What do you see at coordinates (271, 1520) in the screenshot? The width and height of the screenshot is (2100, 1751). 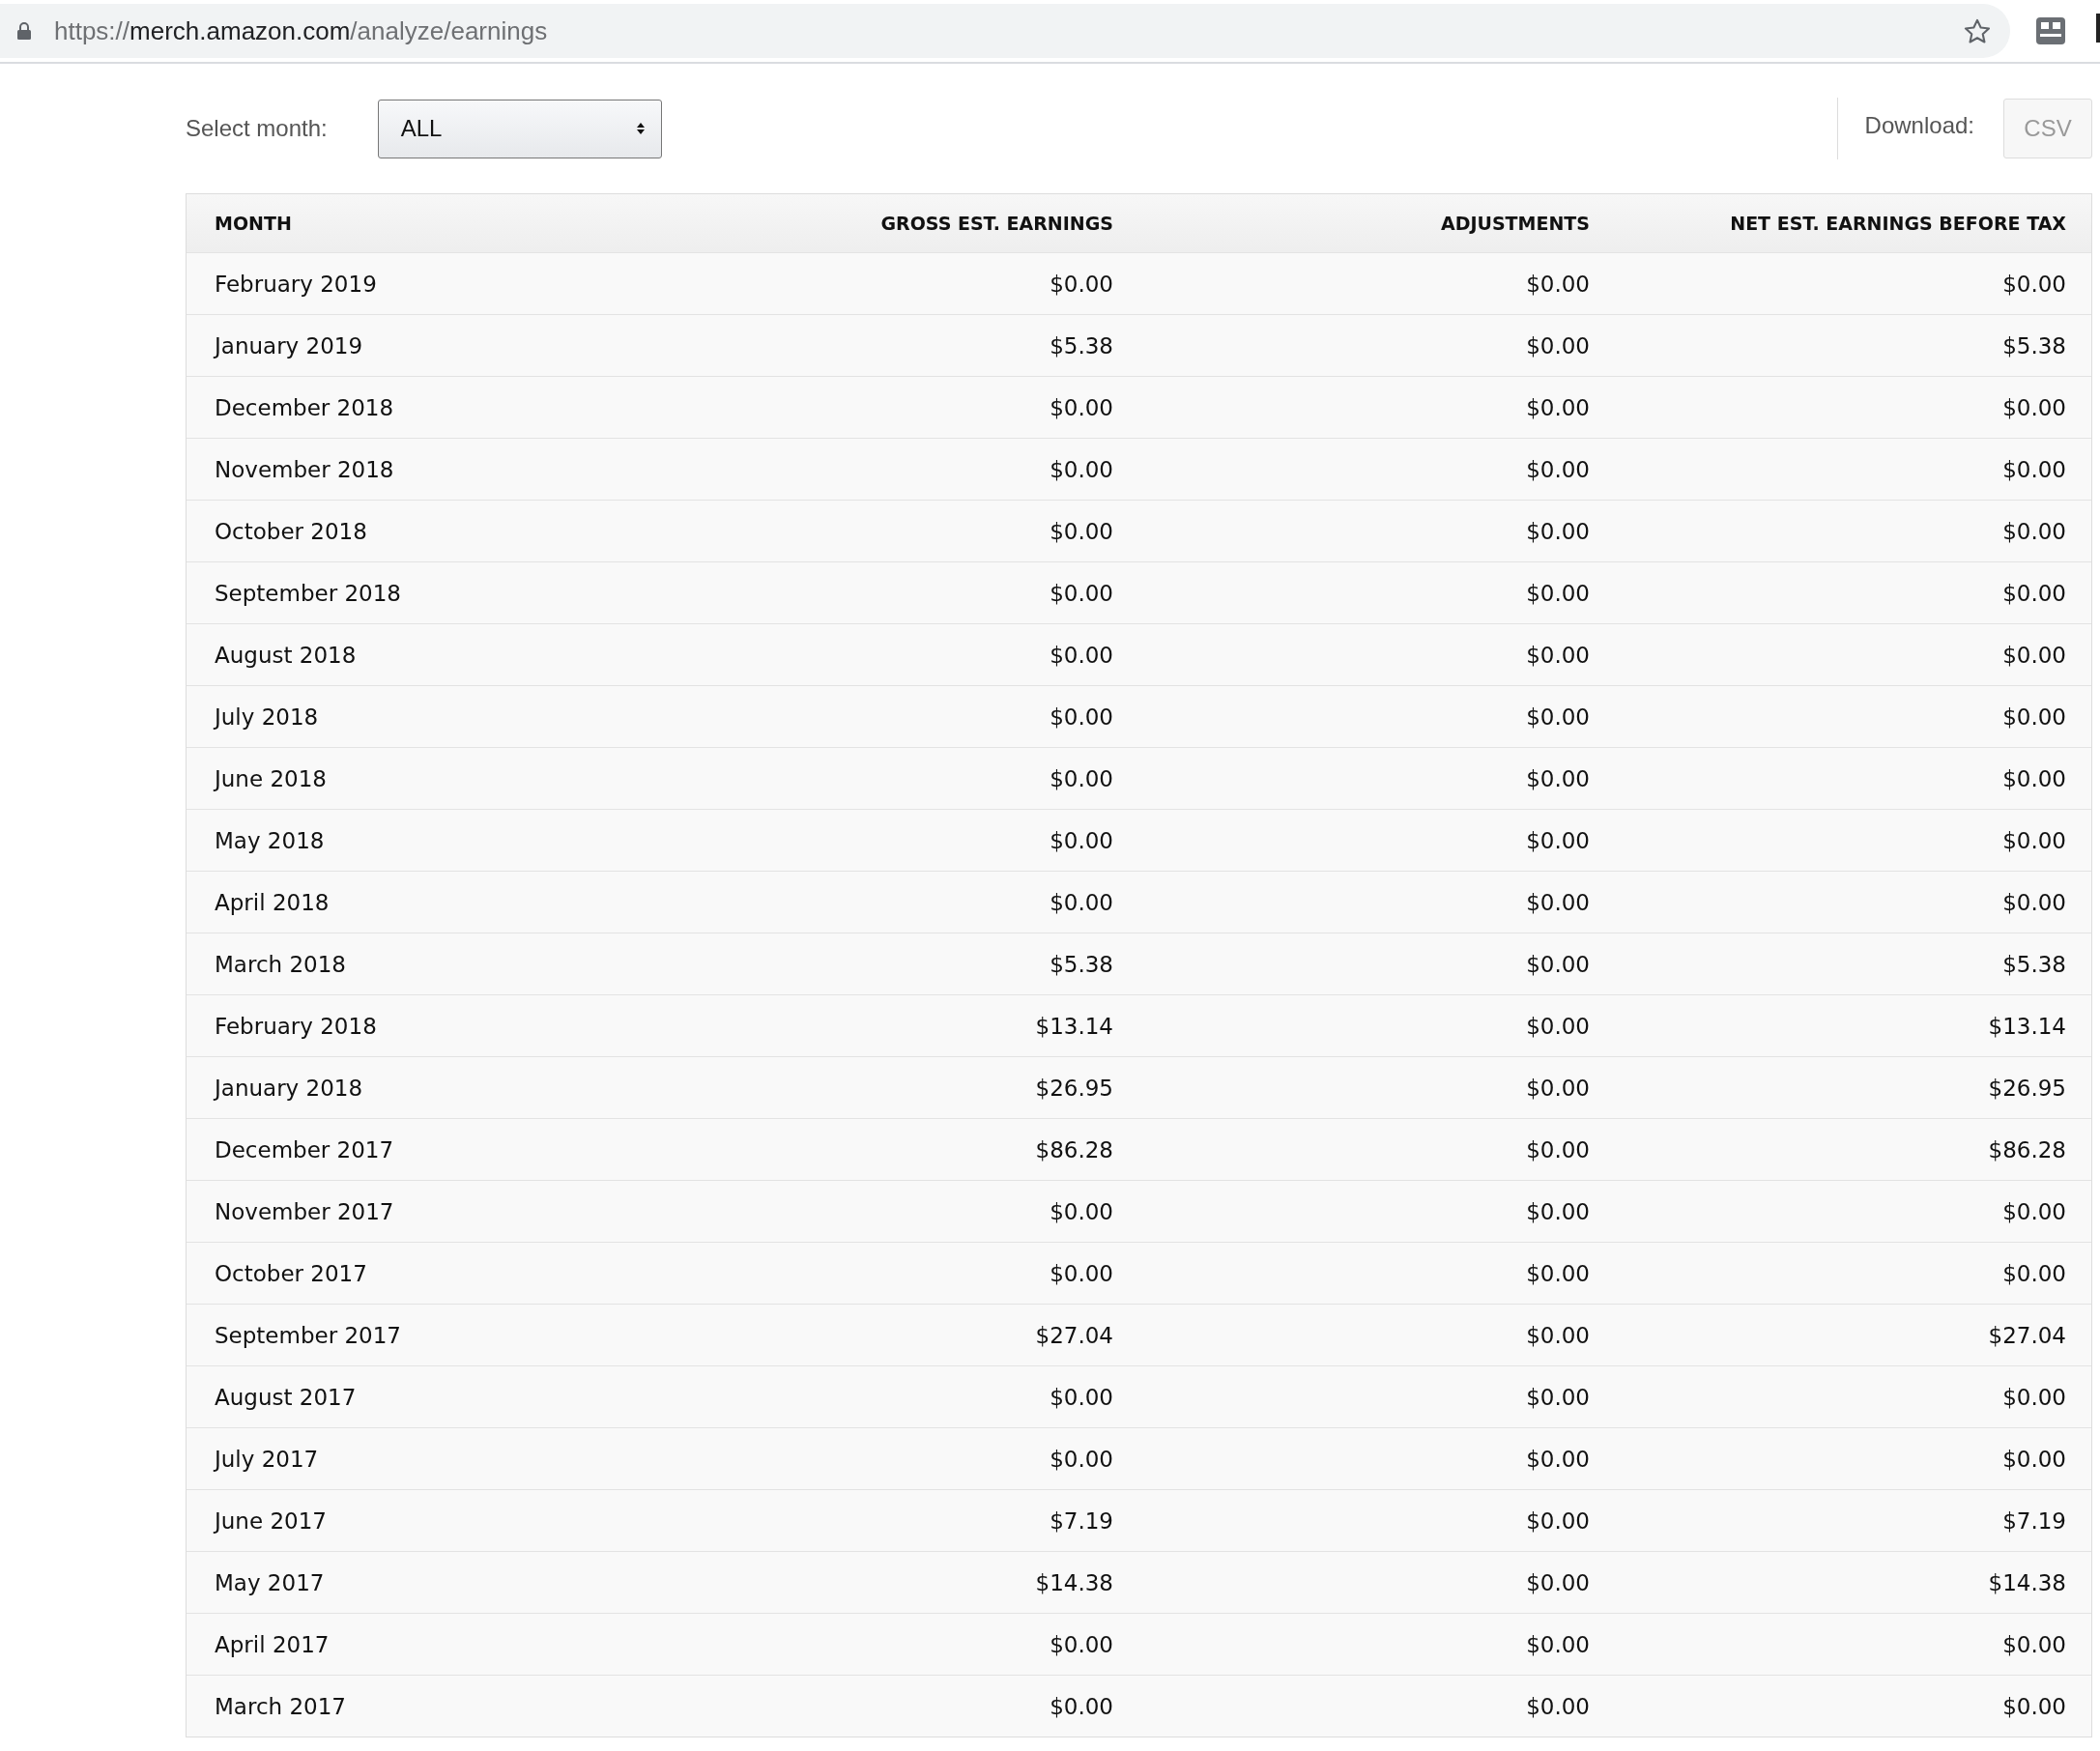 I see `table-cell-text: June 2017` at bounding box center [271, 1520].